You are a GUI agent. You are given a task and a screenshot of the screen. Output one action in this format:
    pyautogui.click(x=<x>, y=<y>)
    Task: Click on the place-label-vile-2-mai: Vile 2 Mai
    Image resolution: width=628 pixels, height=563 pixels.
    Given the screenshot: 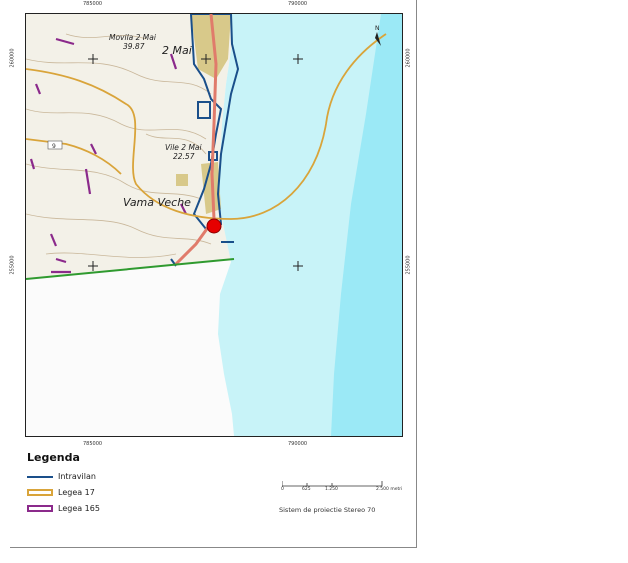 What is the action you would take?
    pyautogui.click(x=183, y=147)
    